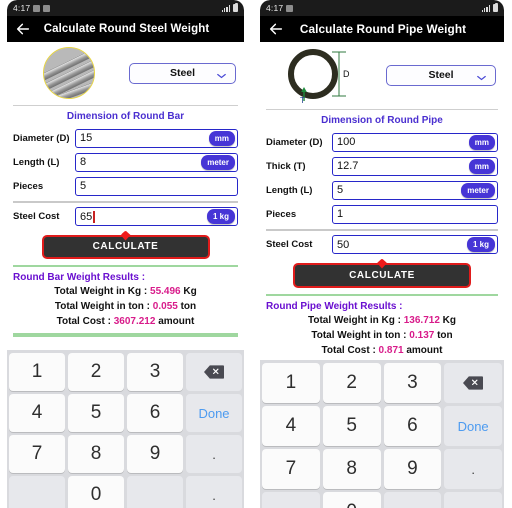  What do you see at coordinates (382, 383) in the screenshot?
I see `keyboard-row: 1 2 3` at bounding box center [382, 383].